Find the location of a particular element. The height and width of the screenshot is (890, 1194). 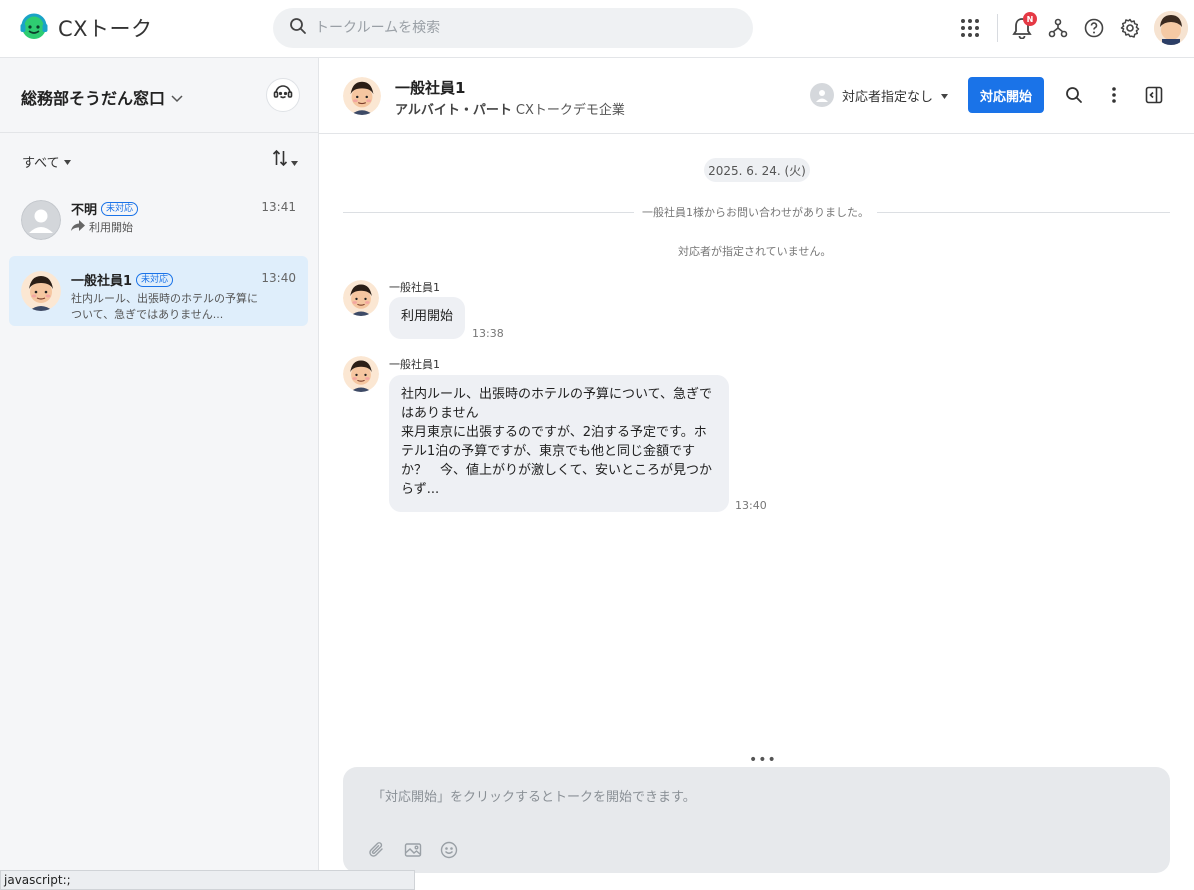

sidebar-header: 総務部そうだん窓口 is located at coordinates (159, 95).